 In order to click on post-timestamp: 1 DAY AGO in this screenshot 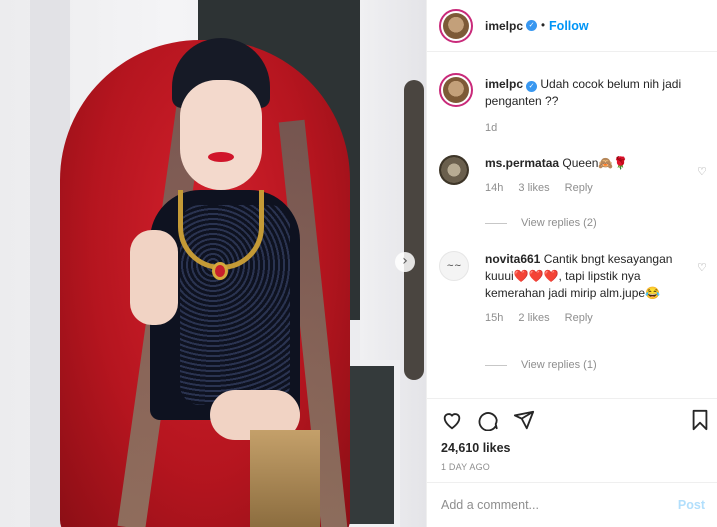, I will do `click(572, 467)`.